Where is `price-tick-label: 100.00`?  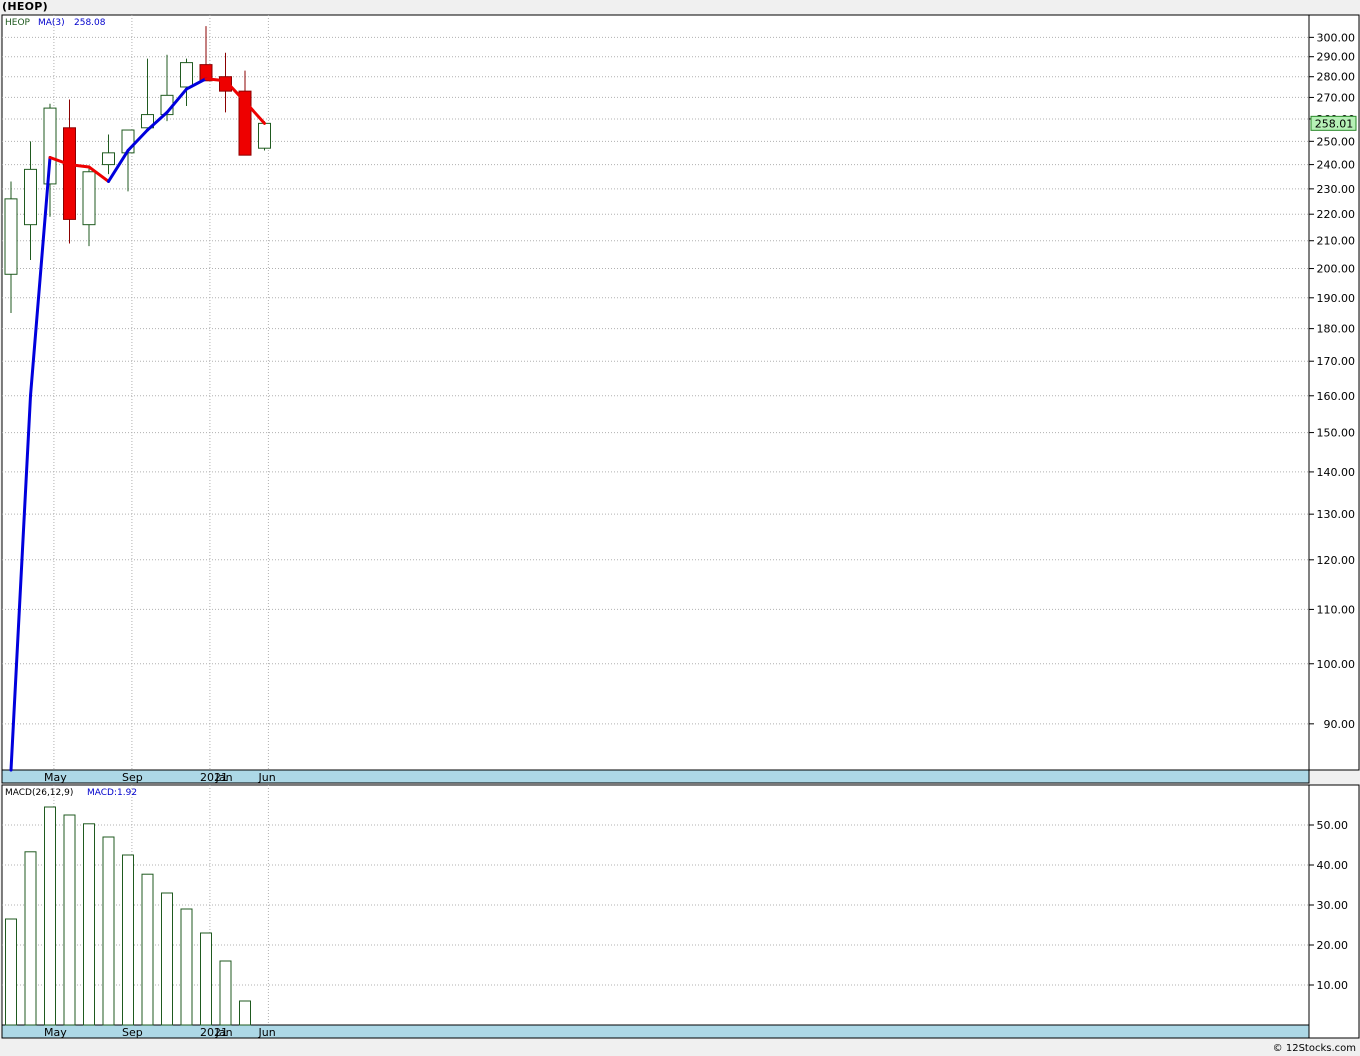
price-tick-label: 100.00 is located at coordinates (1336, 664).